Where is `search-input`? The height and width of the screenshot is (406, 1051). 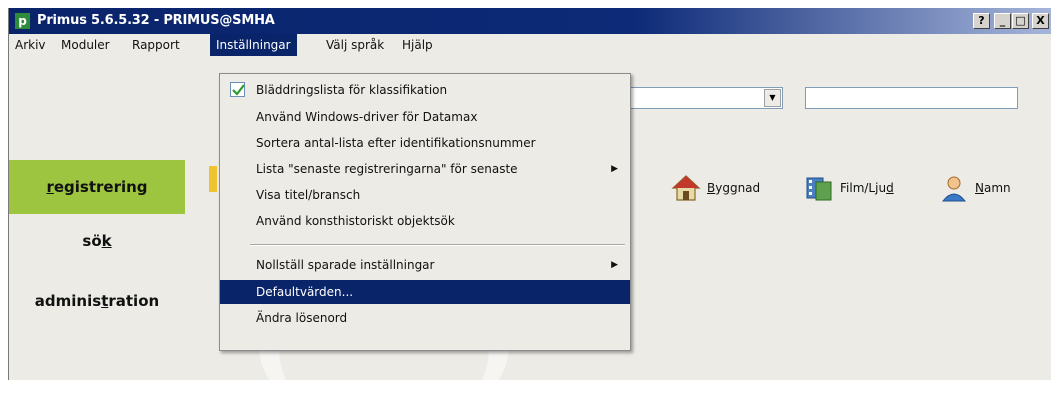
search-input is located at coordinates (911, 98).